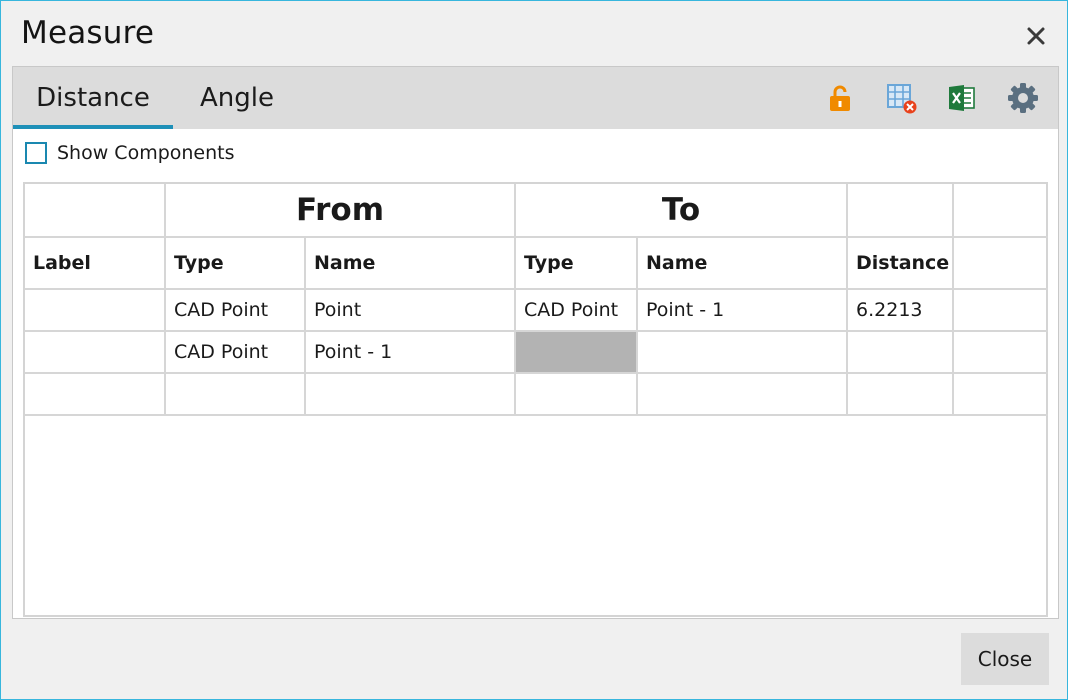 The image size is (1068, 700). Describe the element at coordinates (146, 153) in the screenshot. I see `show-components-label: Show Components` at that location.